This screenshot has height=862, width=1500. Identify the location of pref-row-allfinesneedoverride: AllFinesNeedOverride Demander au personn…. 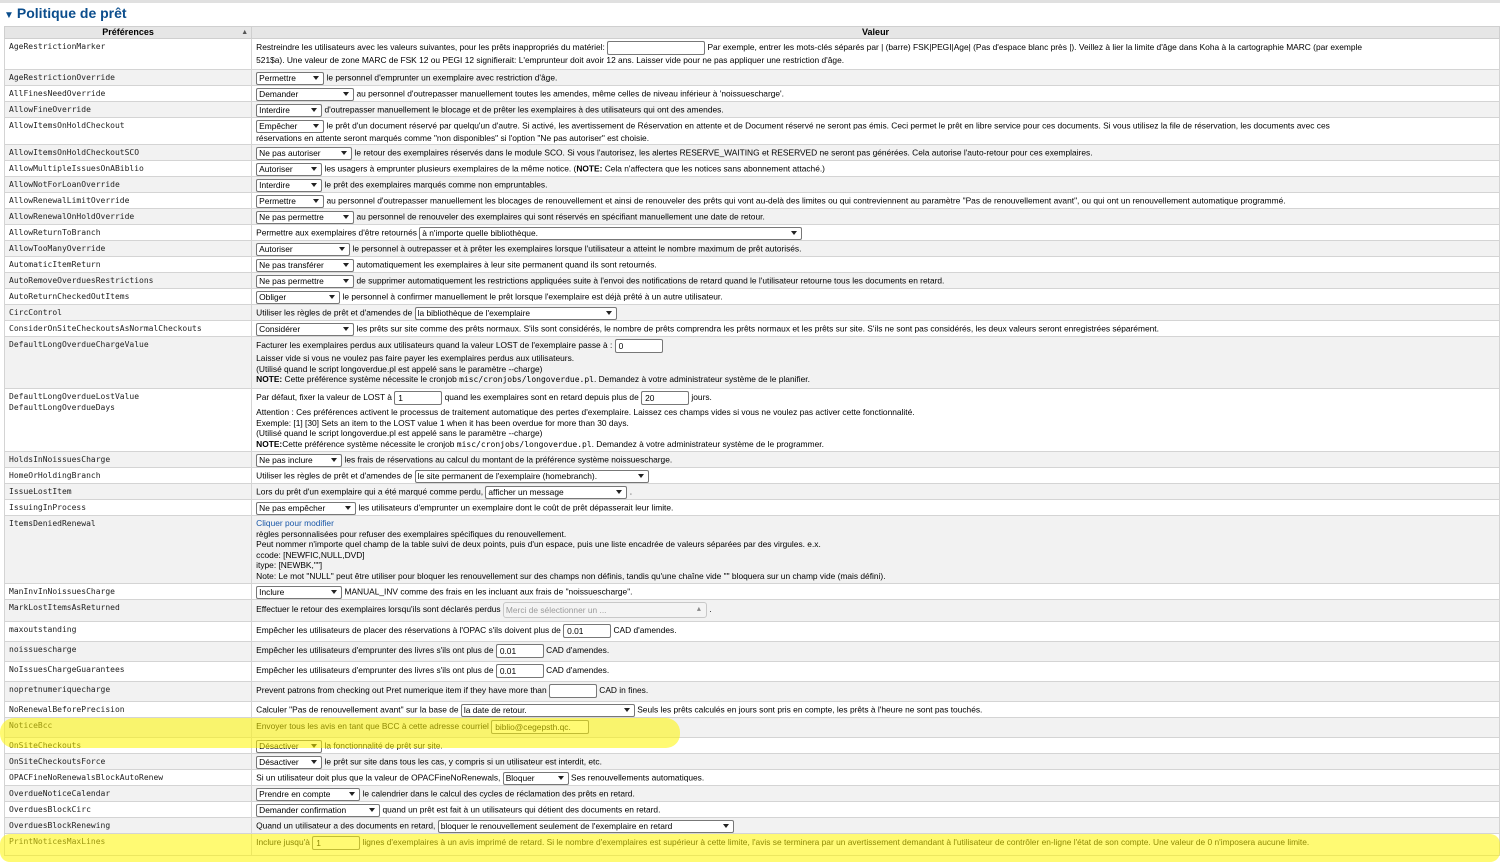
(751, 93).